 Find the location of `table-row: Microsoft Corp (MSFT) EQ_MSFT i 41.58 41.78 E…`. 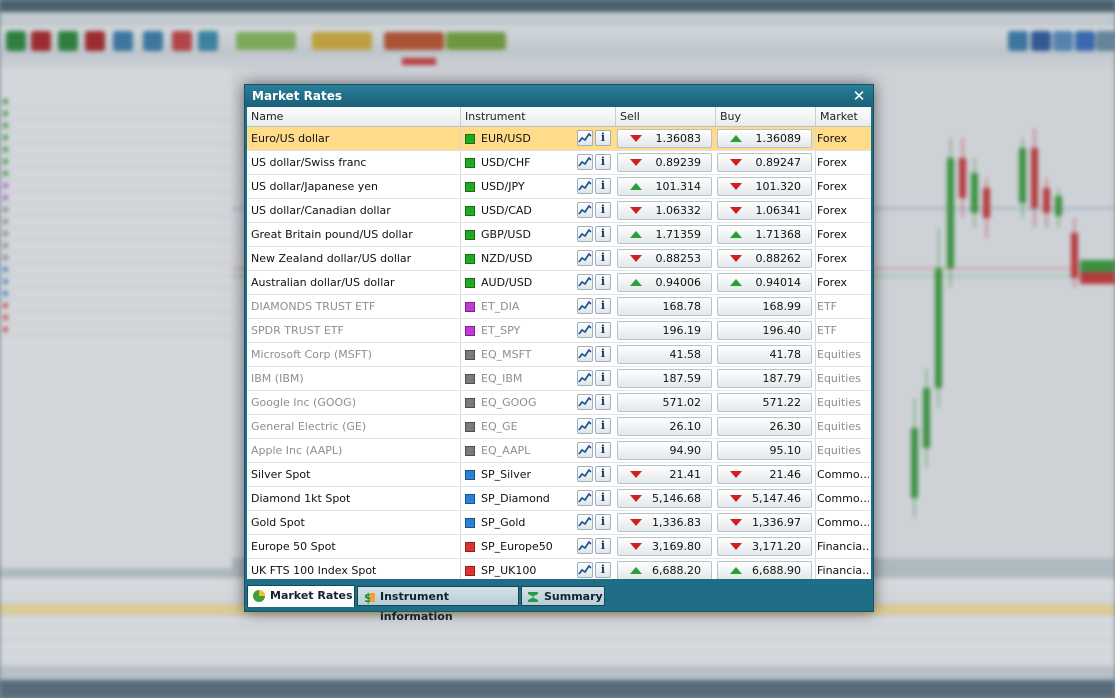

table-row: Microsoft Corp (MSFT) EQ_MSFT i 41.58 41.78 E… is located at coordinates (559, 355).